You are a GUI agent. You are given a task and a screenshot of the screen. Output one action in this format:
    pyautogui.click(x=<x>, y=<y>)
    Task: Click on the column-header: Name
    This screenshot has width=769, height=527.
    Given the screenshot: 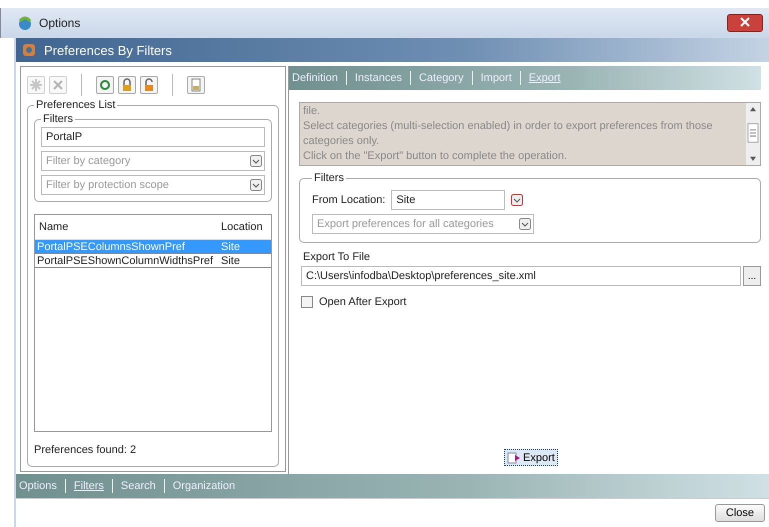 What is the action you would take?
    pyautogui.click(x=54, y=227)
    